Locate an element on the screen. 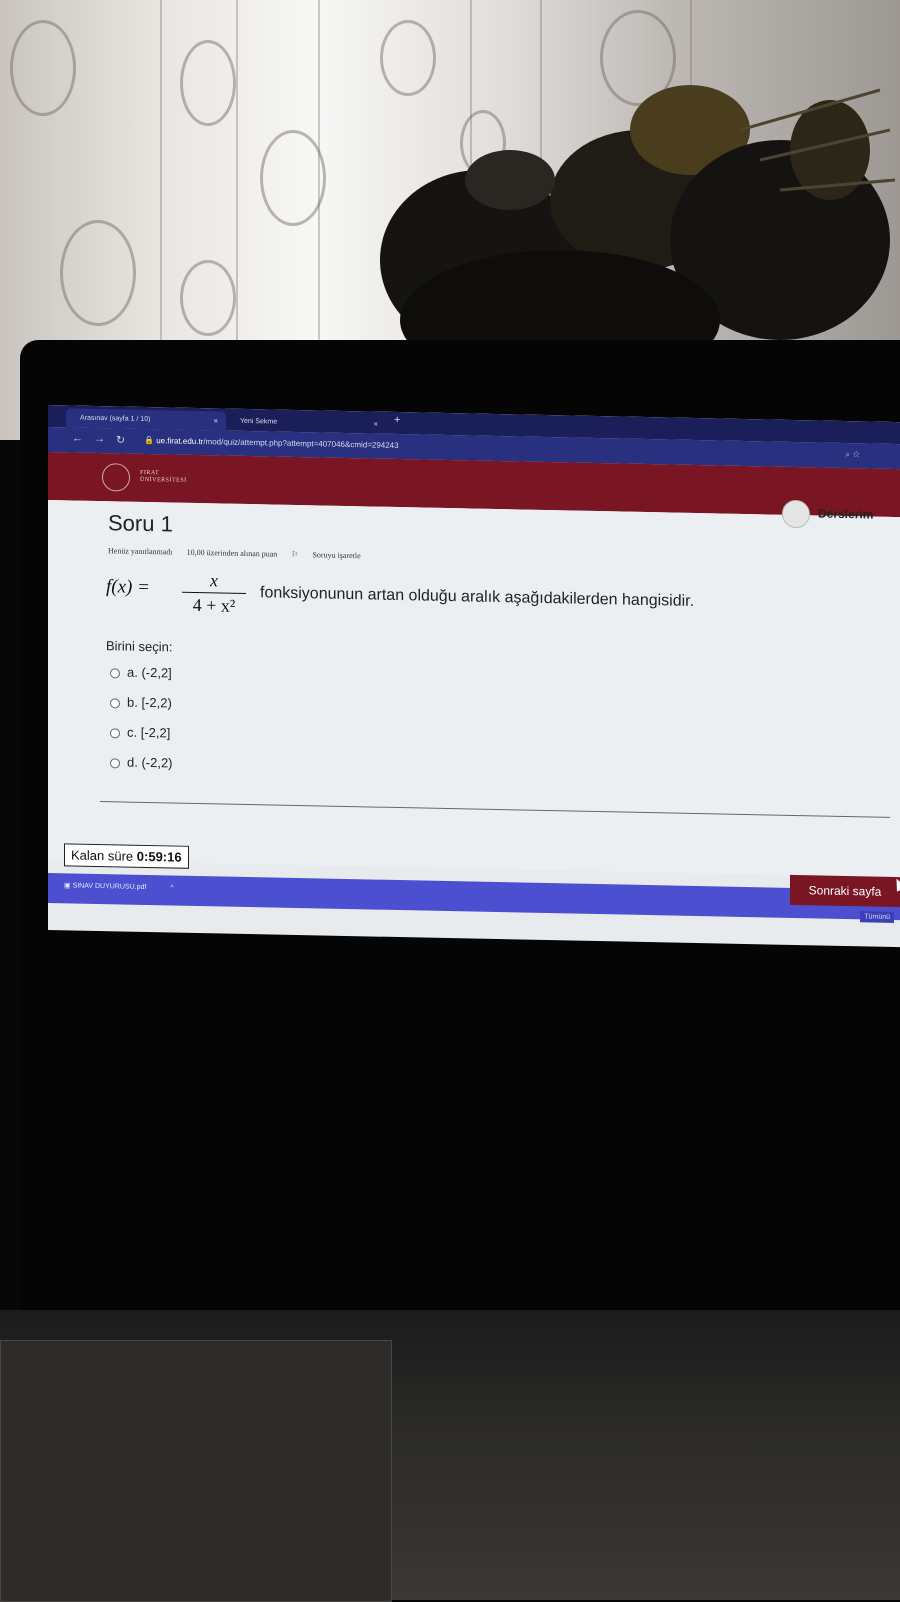 This screenshot has height=1602, width=900. download-item: ▣ SINAV DUYURUSU.pdf ^ is located at coordinates (119, 886).